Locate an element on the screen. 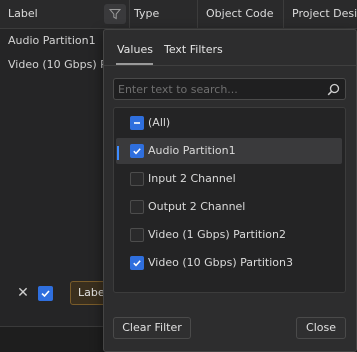  search-box is located at coordinates (229, 89).